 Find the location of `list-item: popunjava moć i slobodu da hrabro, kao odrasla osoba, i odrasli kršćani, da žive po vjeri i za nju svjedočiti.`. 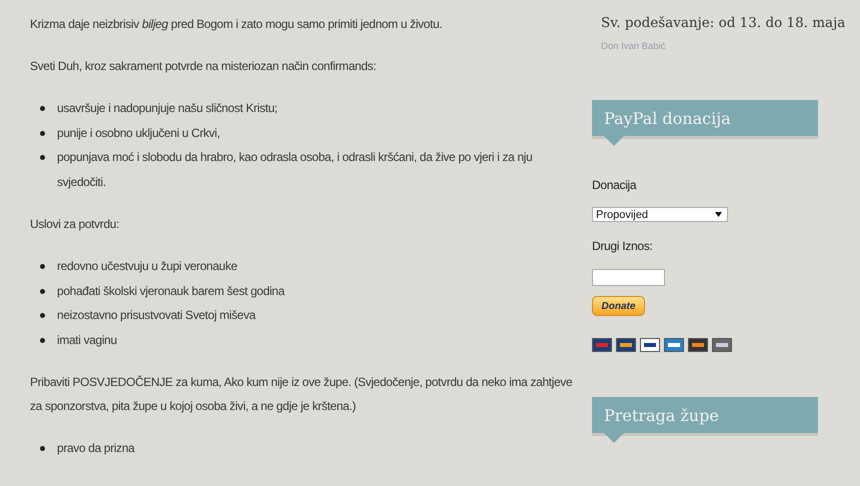

list-item: popunjava moć i slobodu da hrabro, kao odrasla osoba, i odrasli kršćani, da žive po vjeri i za nju svjedočiti. is located at coordinates (295, 170).